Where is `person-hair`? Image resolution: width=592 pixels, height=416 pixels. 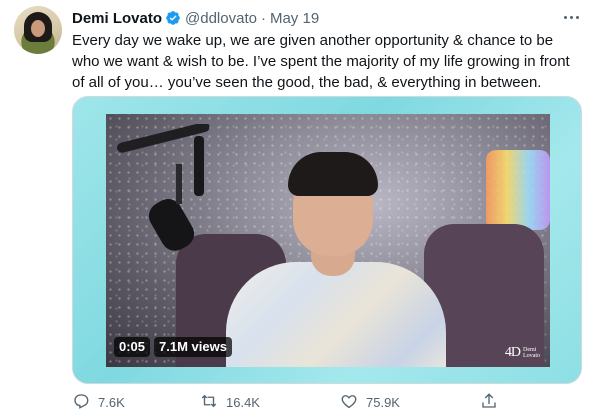
person-hair is located at coordinates (333, 174).